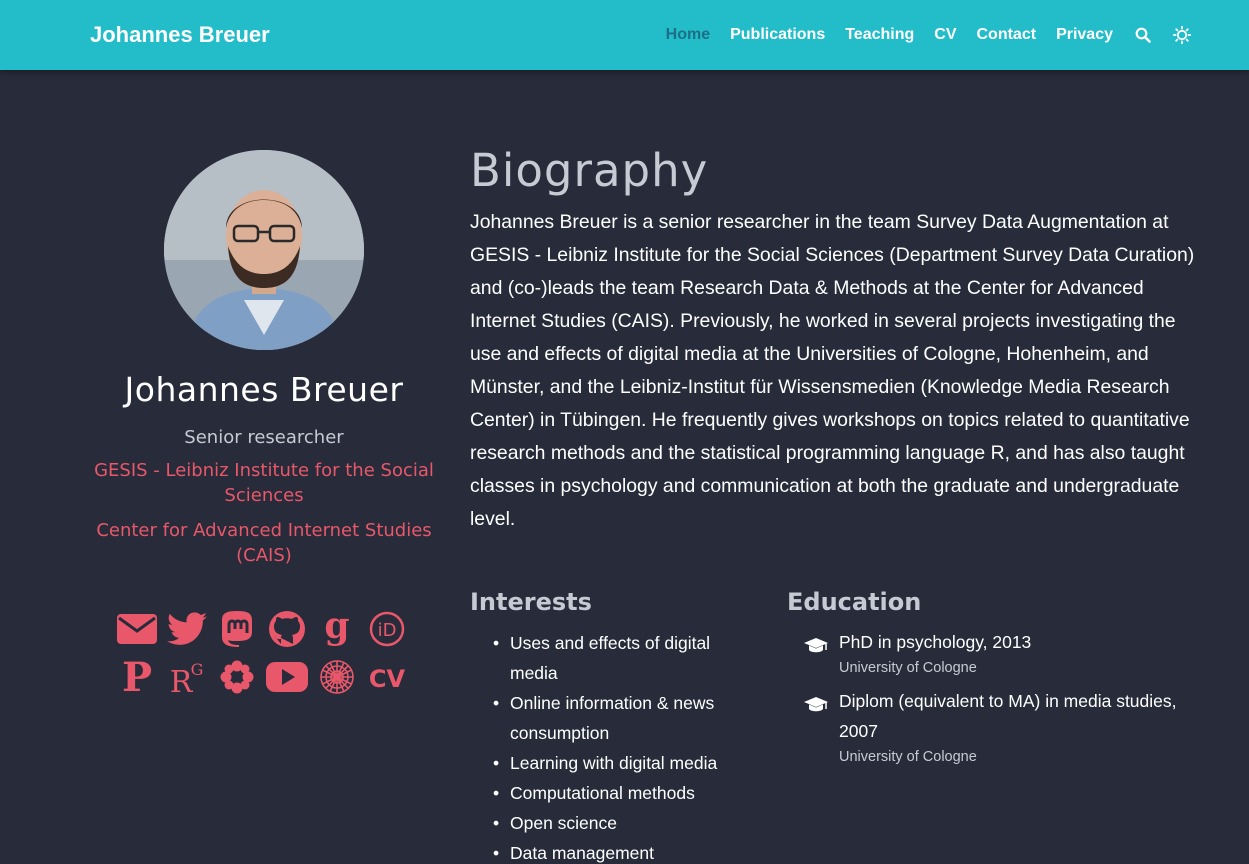  What do you see at coordinates (180, 35) in the screenshot?
I see `site-brand: Johannes Breuer` at bounding box center [180, 35].